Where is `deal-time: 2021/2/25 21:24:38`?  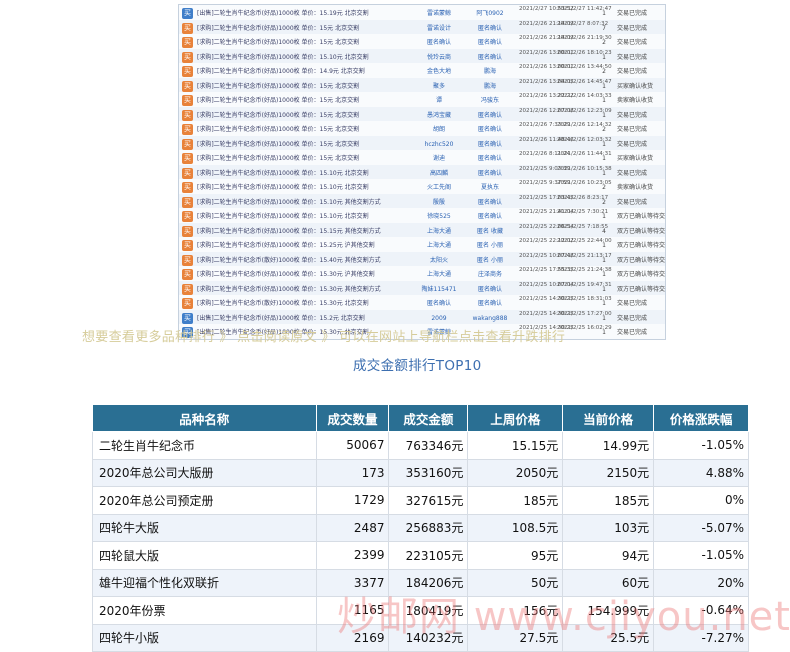
deal-time: 2021/2/25 21:24:38 is located at coordinates (584, 270).